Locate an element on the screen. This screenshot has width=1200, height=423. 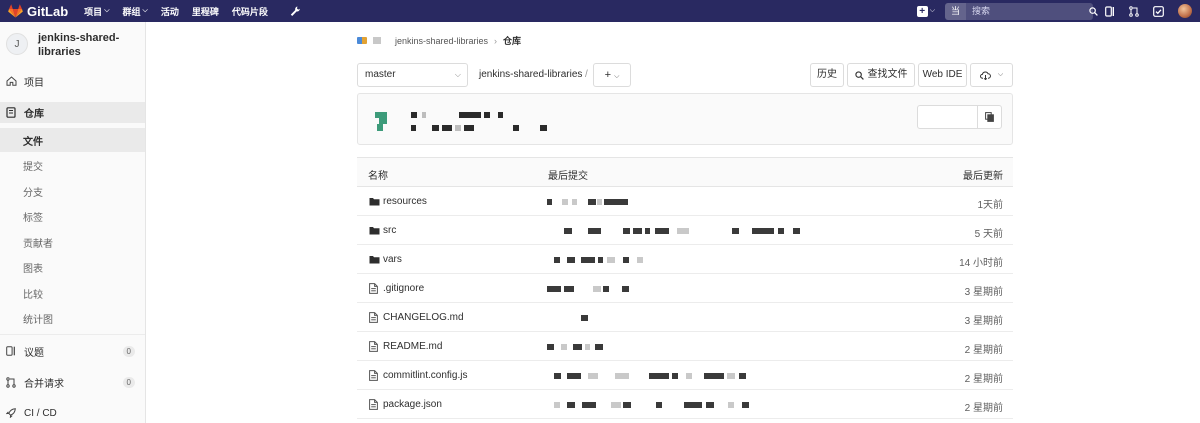
sidebar-item-project: 项目 is located at coordinates (72, 81).